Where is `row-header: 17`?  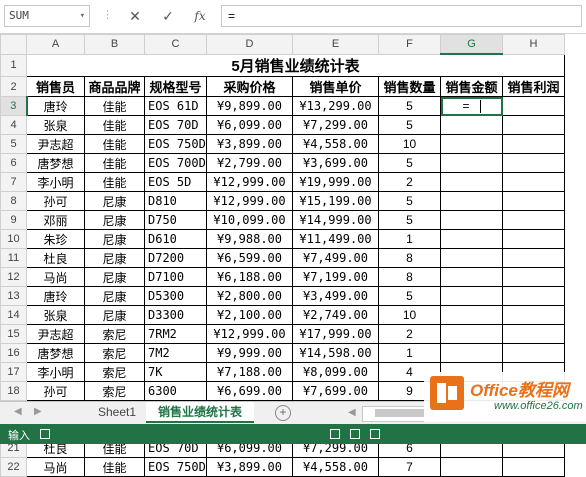 row-header: 17 is located at coordinates (13, 372).